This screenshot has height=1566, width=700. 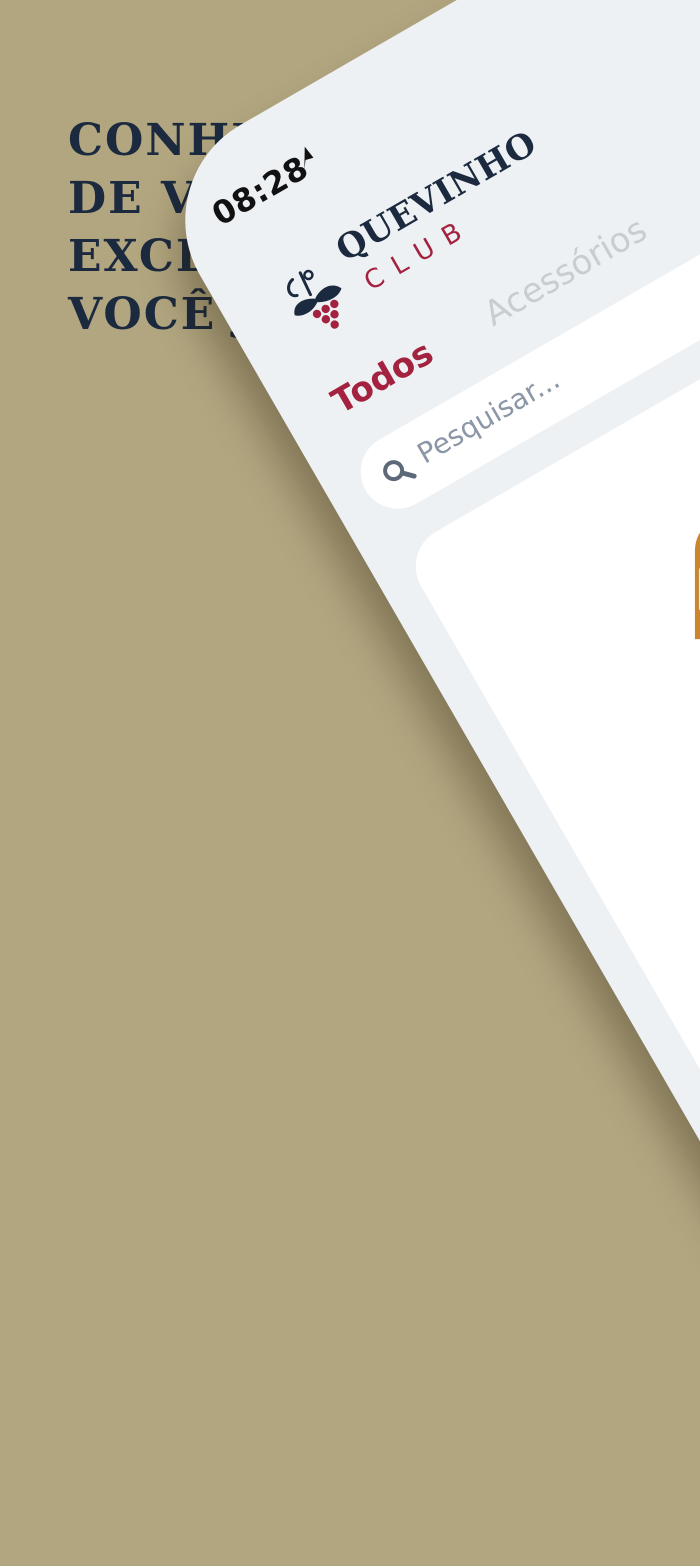 I want to click on tab-partial: C, so click(x=698, y=185).